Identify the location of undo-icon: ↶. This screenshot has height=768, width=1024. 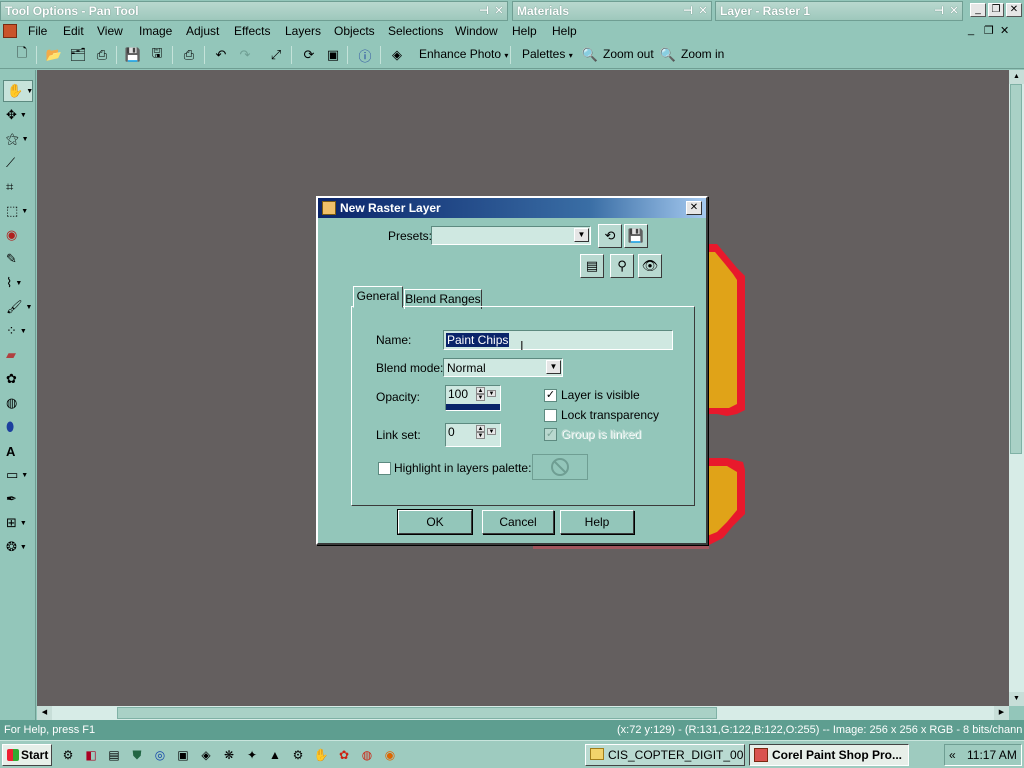
(221, 55).